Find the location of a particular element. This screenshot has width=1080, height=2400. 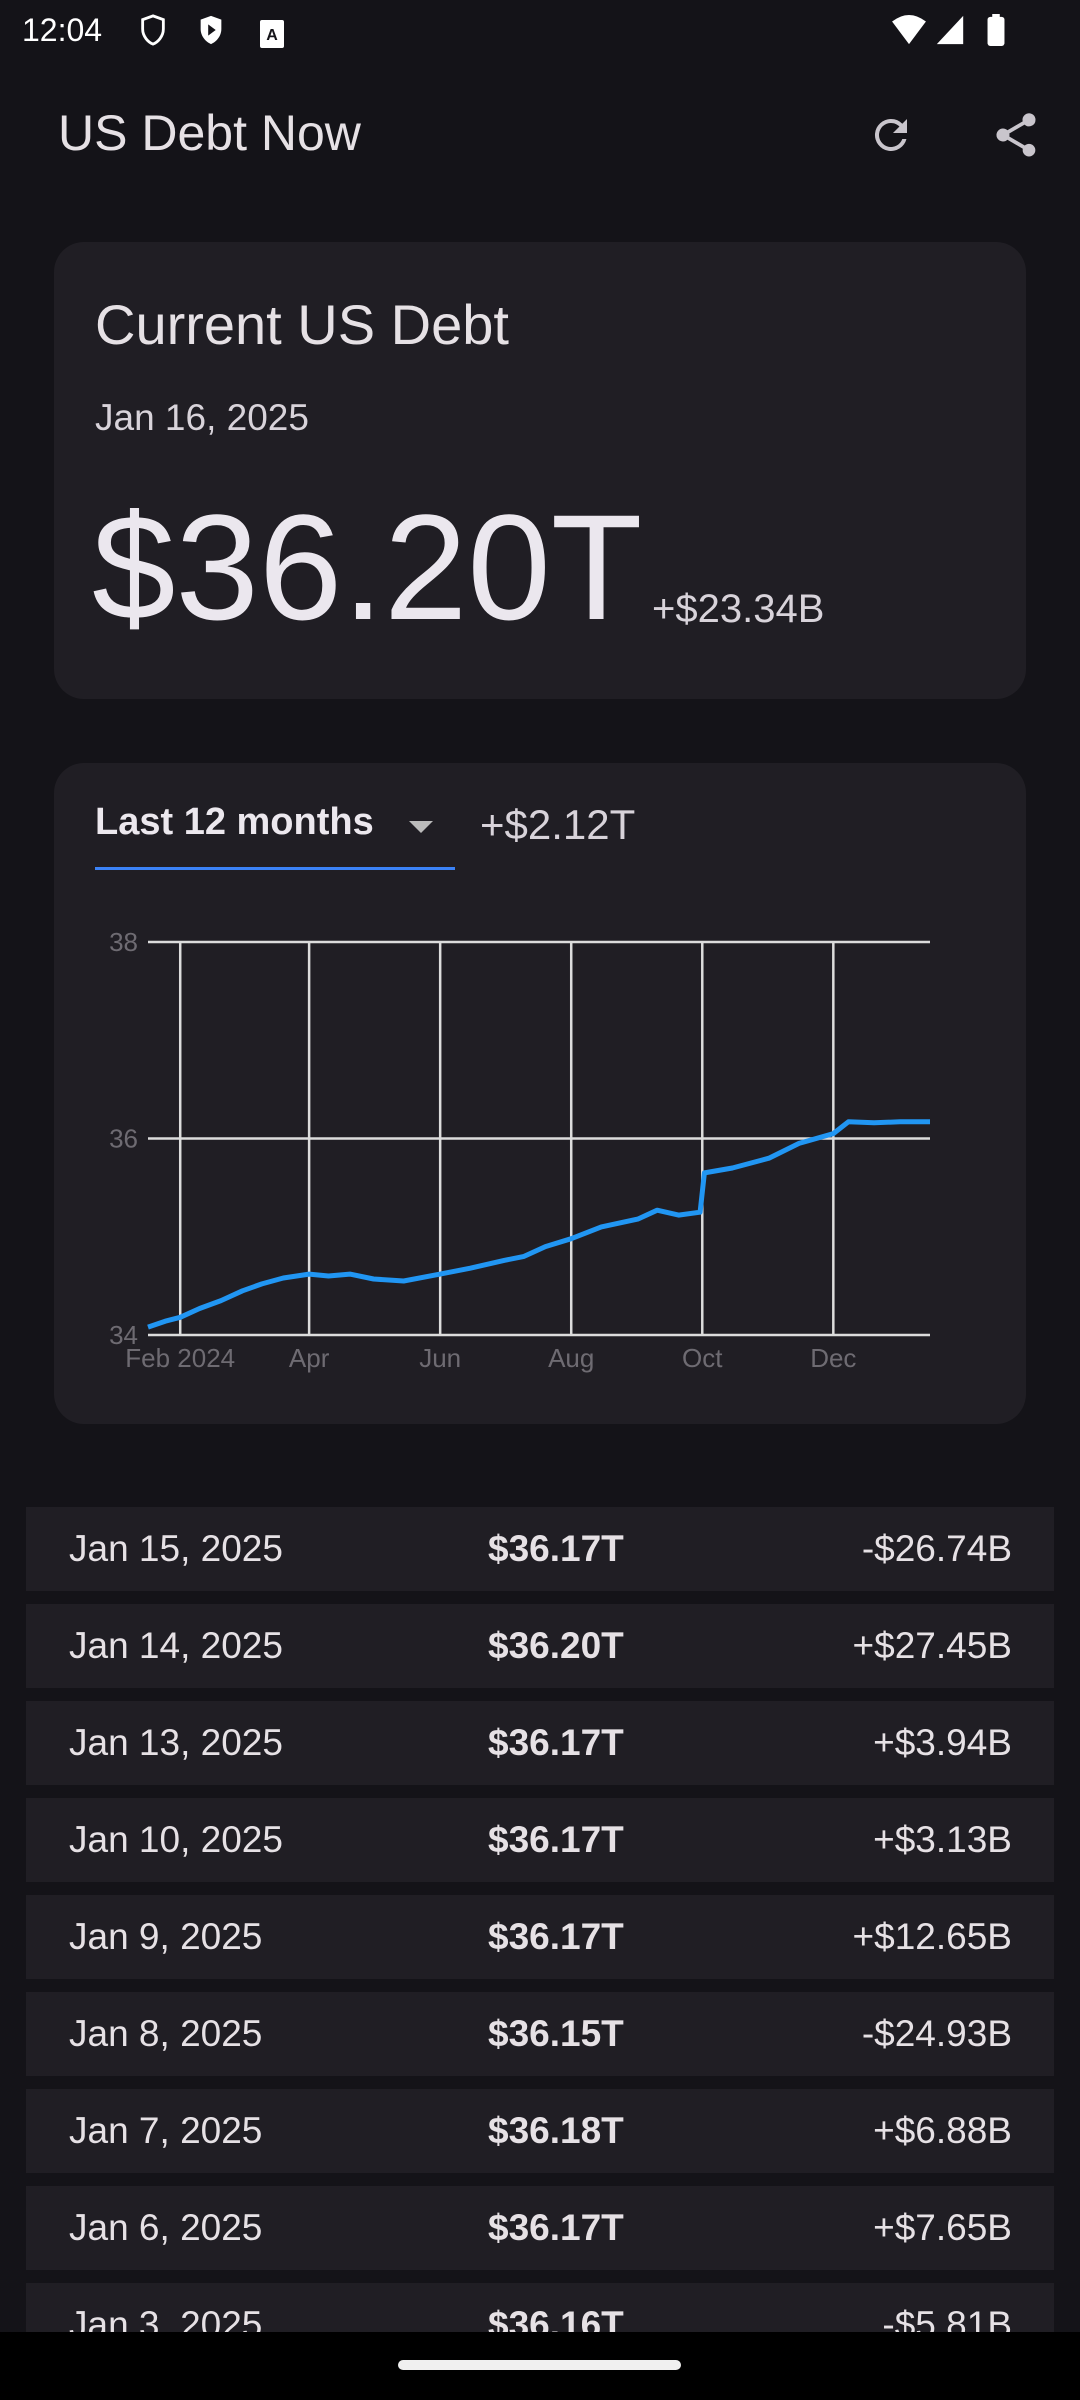

debt-series-line is located at coordinates (538, 1224).